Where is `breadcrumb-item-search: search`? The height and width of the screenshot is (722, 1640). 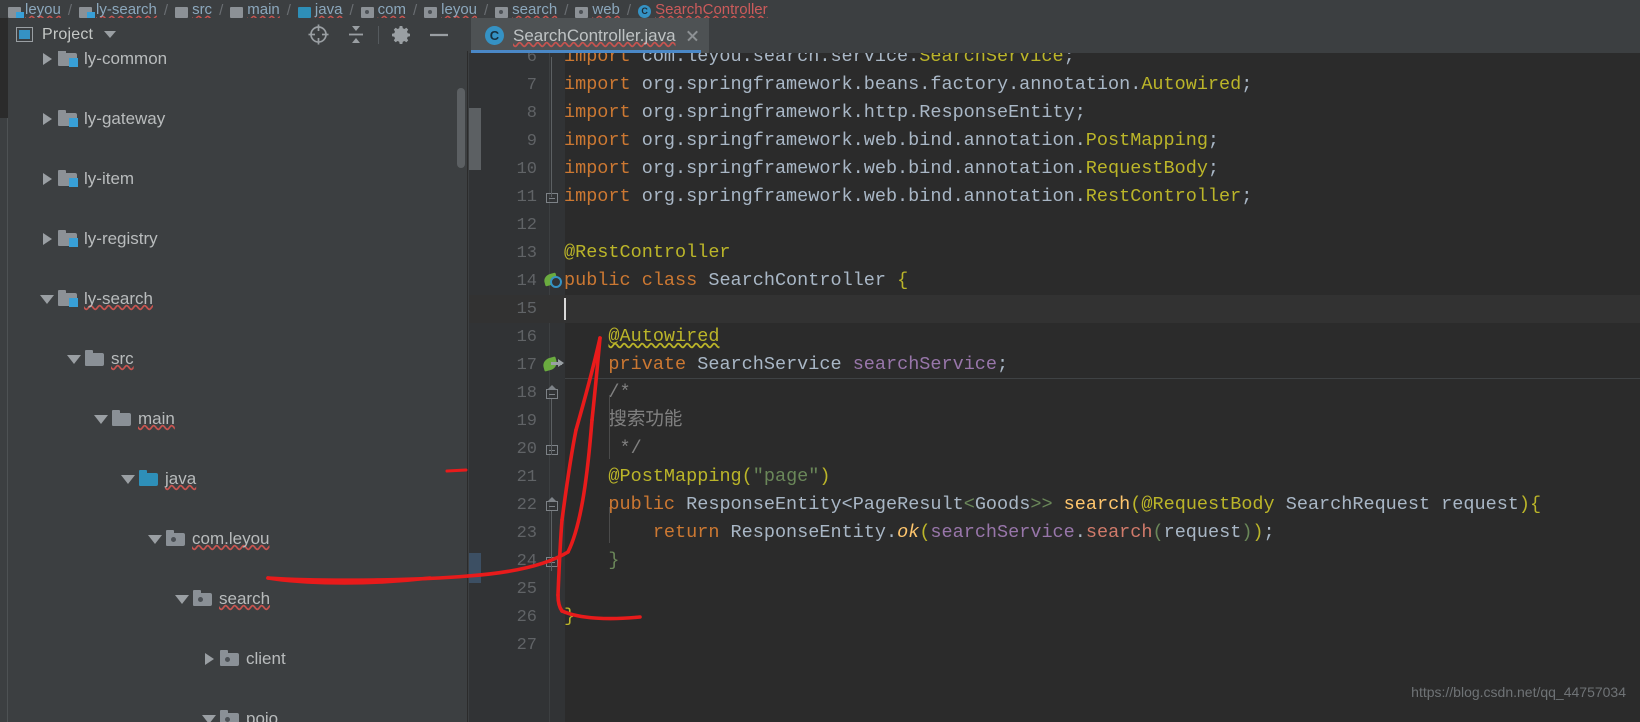
breadcrumb-item-search: search is located at coordinates (526, 9).